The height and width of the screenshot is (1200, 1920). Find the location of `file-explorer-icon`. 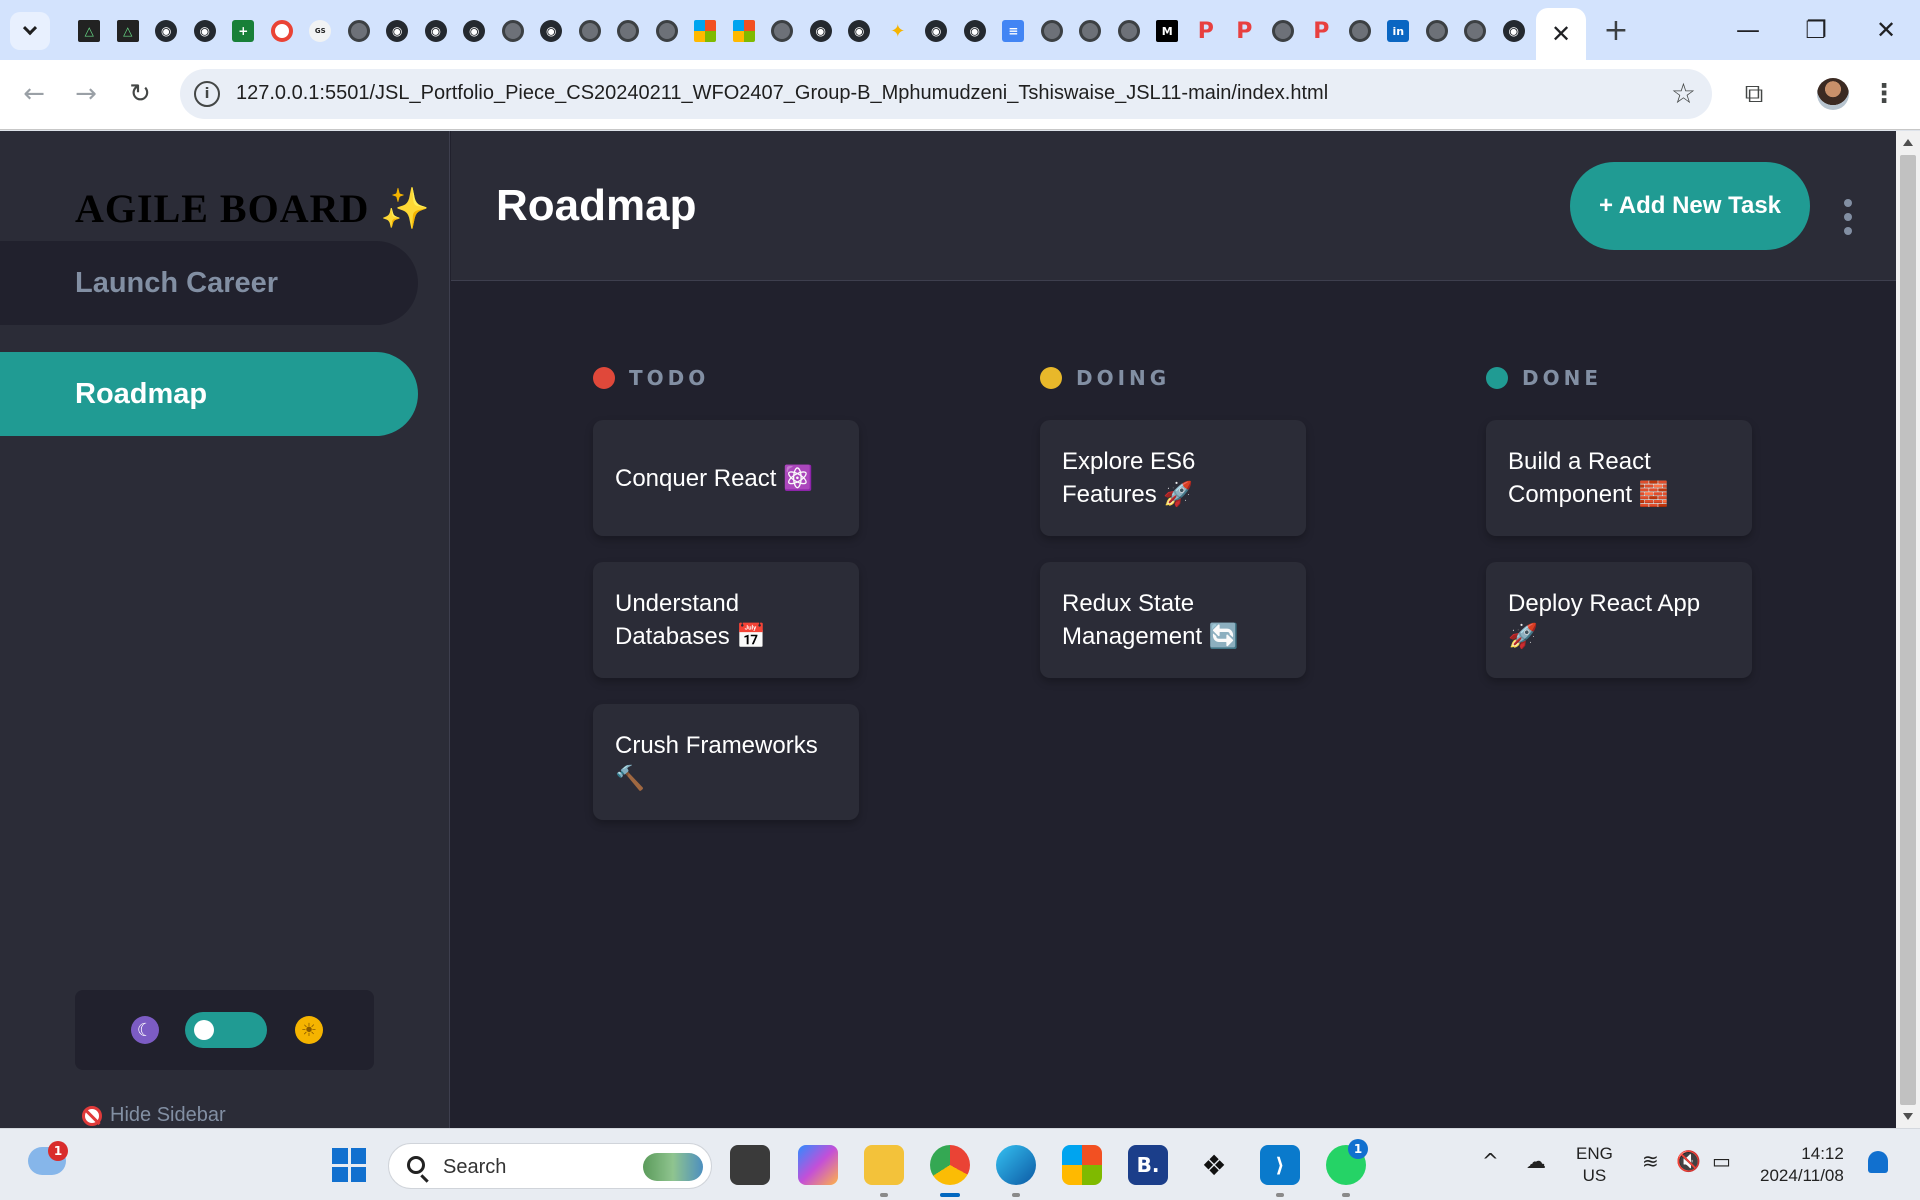

file-explorer-icon is located at coordinates (884, 1171).